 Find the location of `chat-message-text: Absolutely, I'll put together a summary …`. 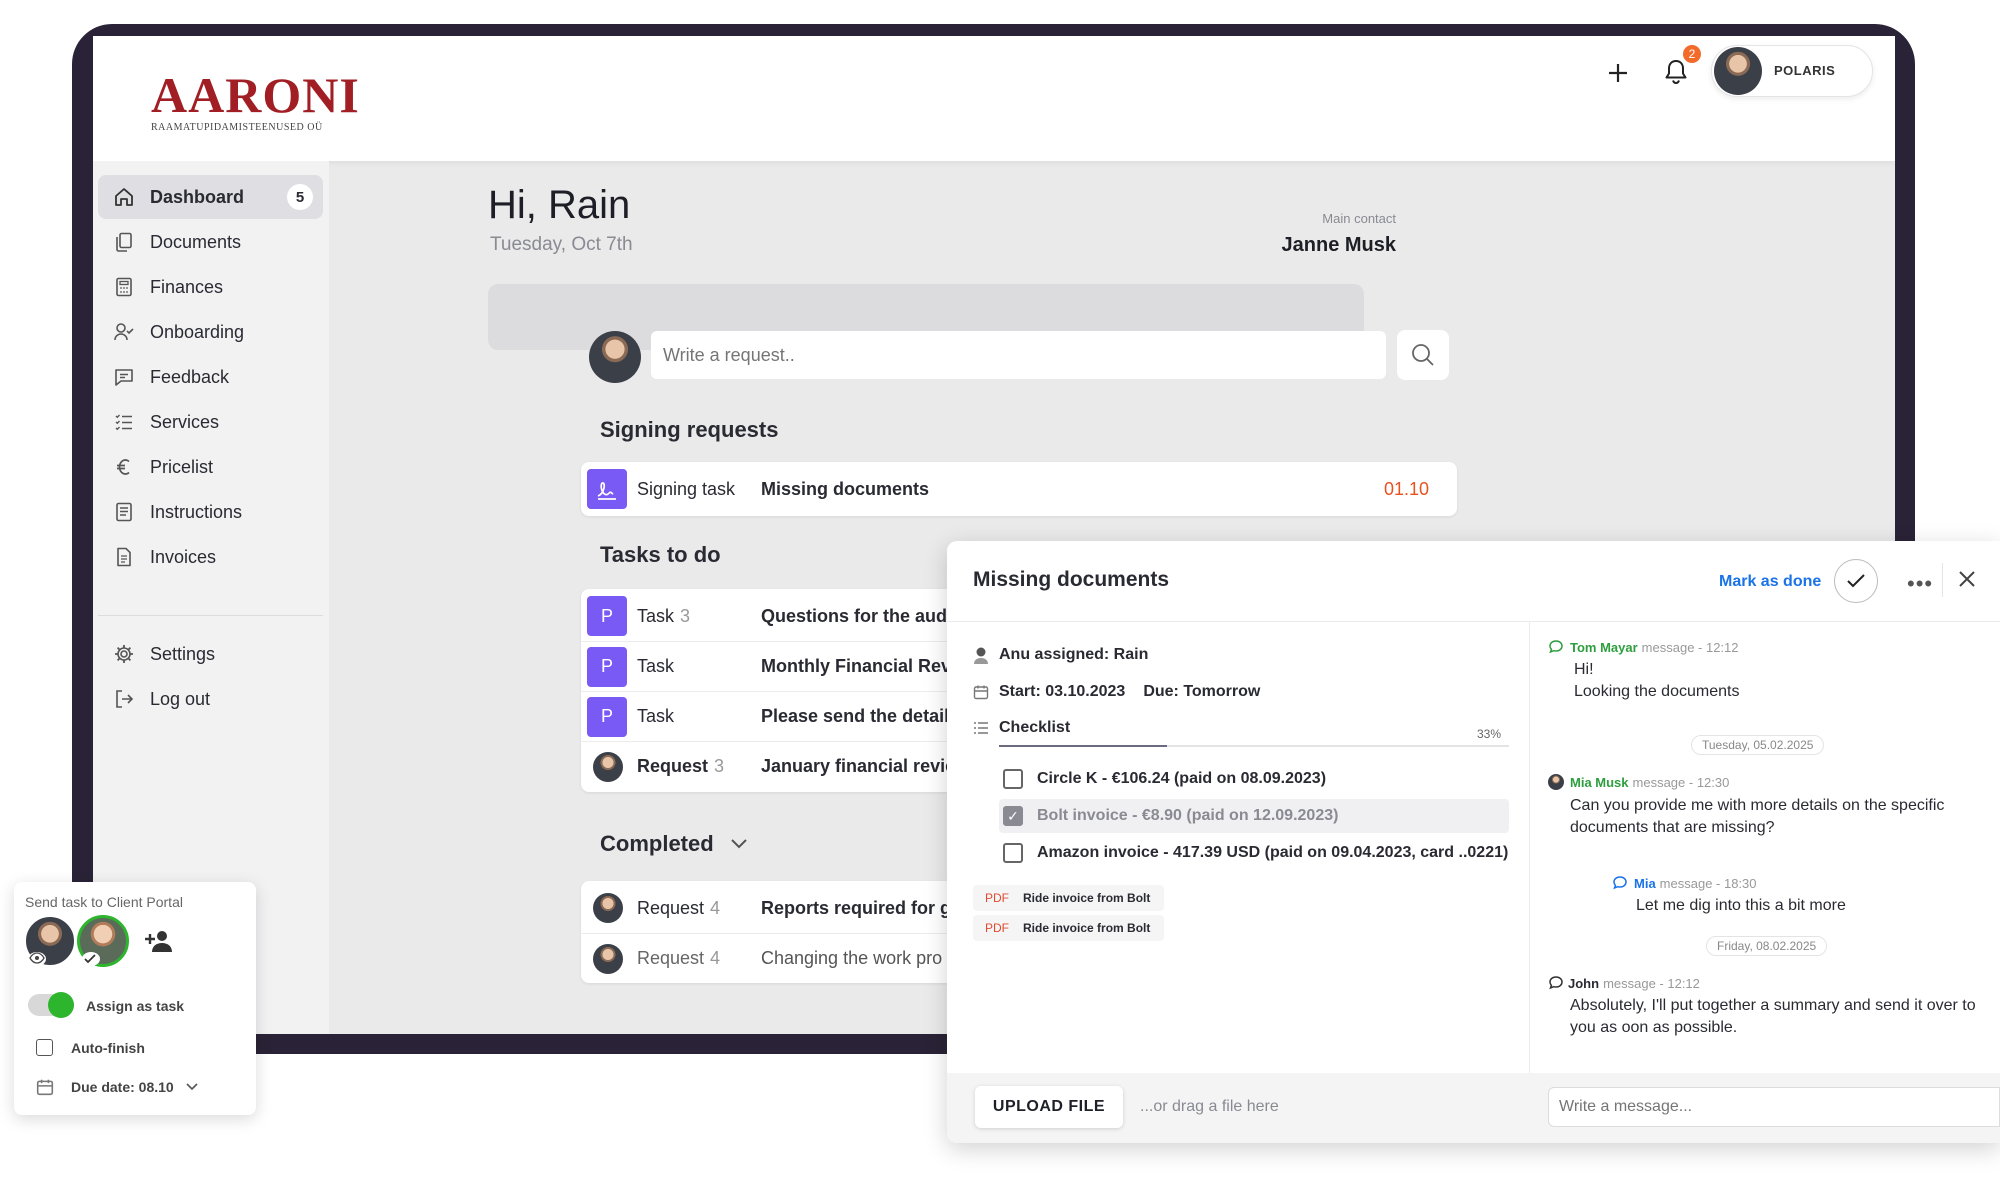

chat-message-text: Absolutely, I'll put together a summary … is located at coordinates (1773, 1016).